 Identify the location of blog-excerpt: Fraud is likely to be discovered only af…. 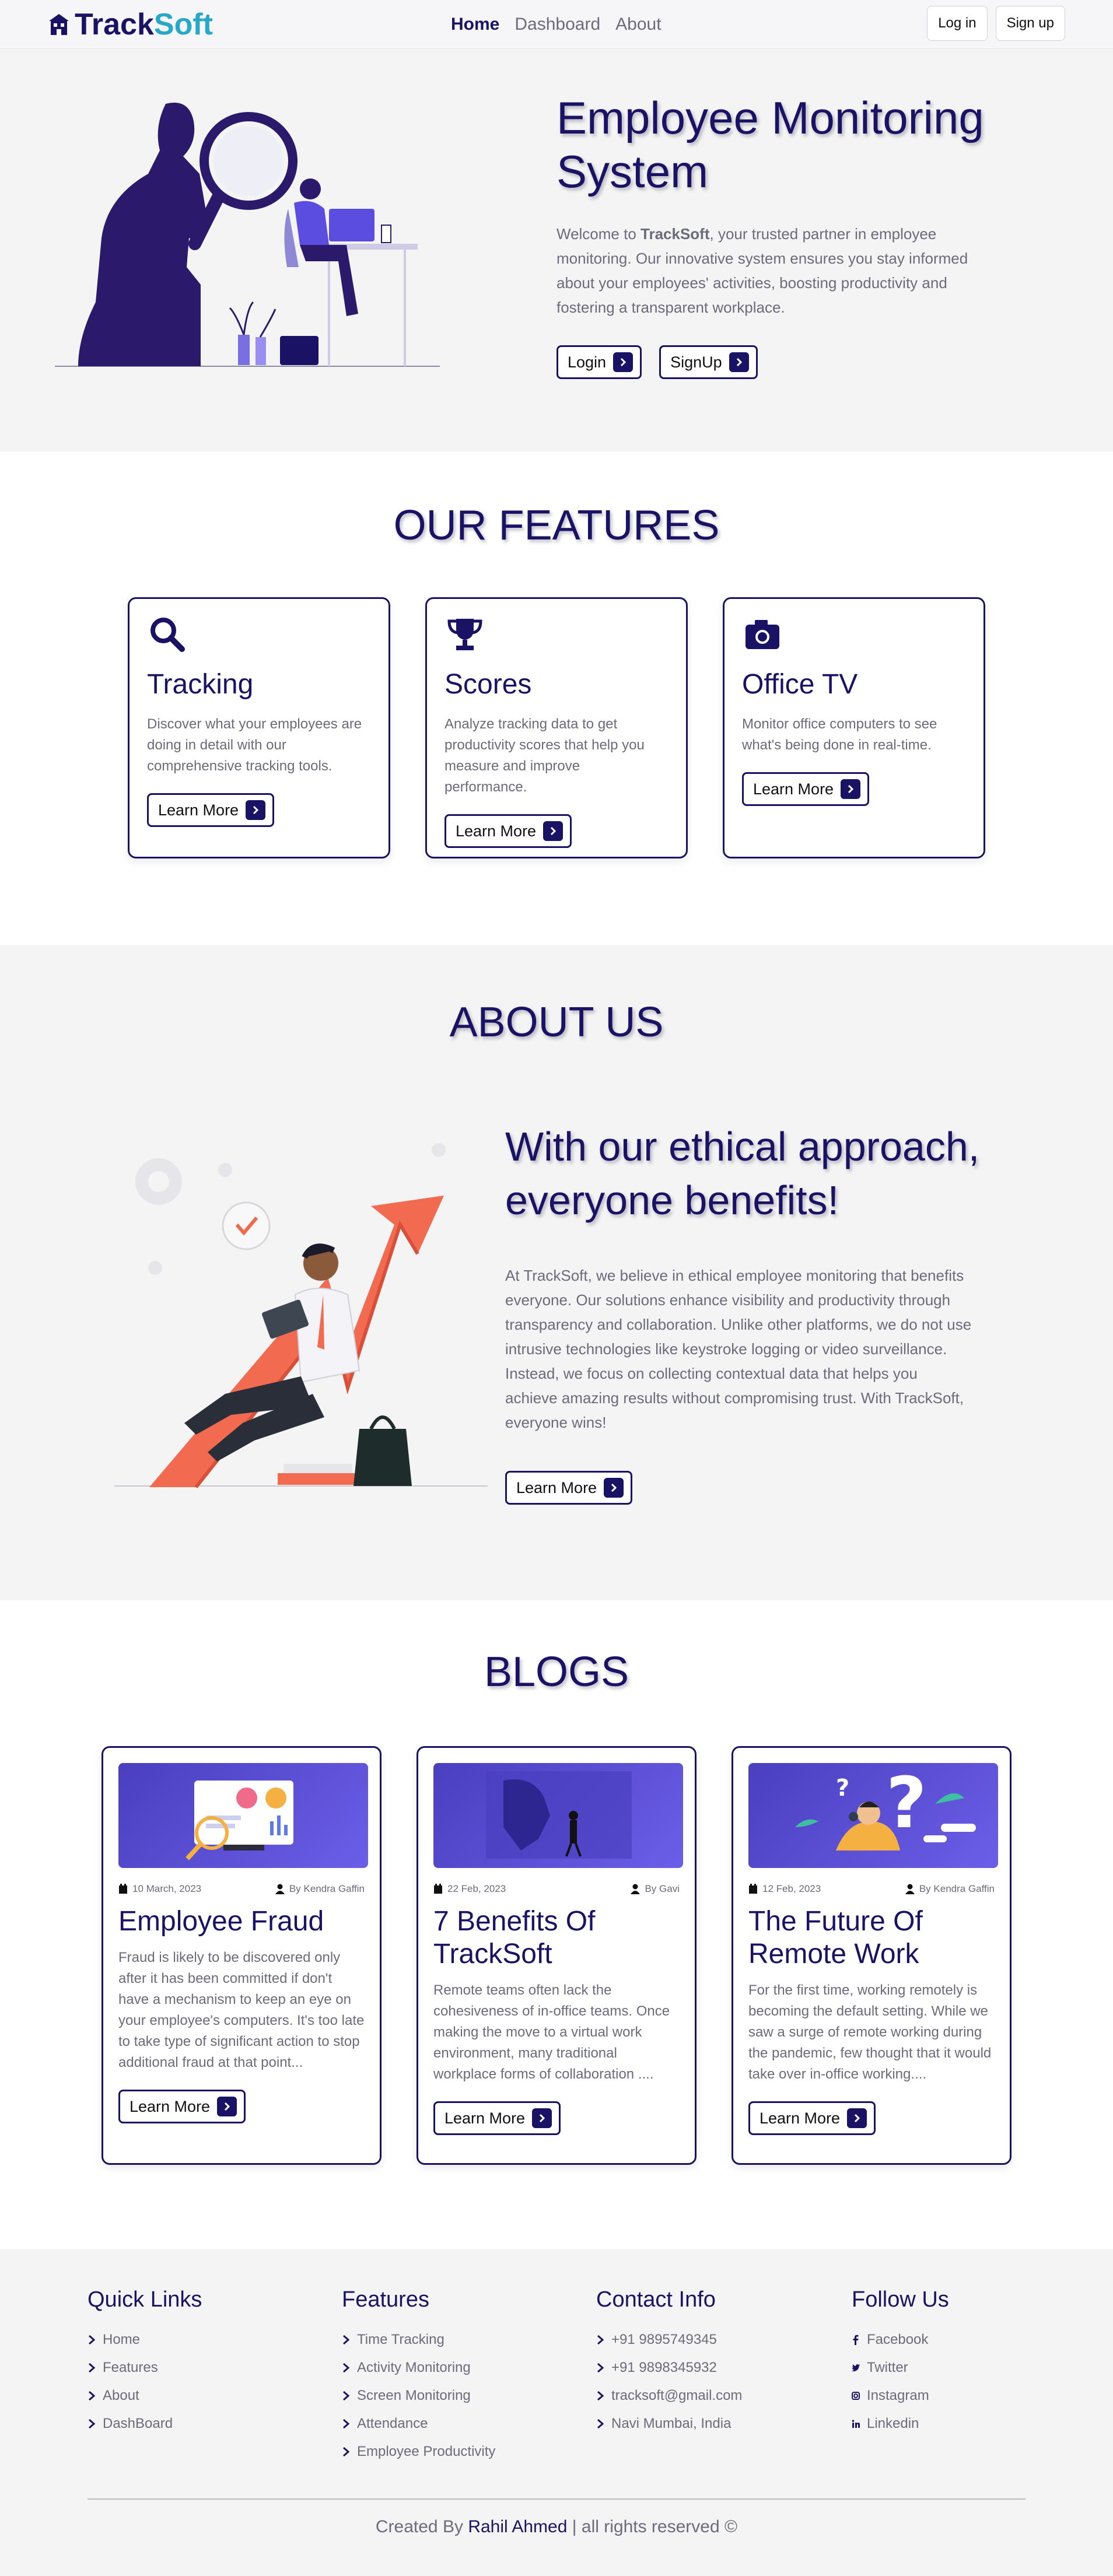
(242, 2010).